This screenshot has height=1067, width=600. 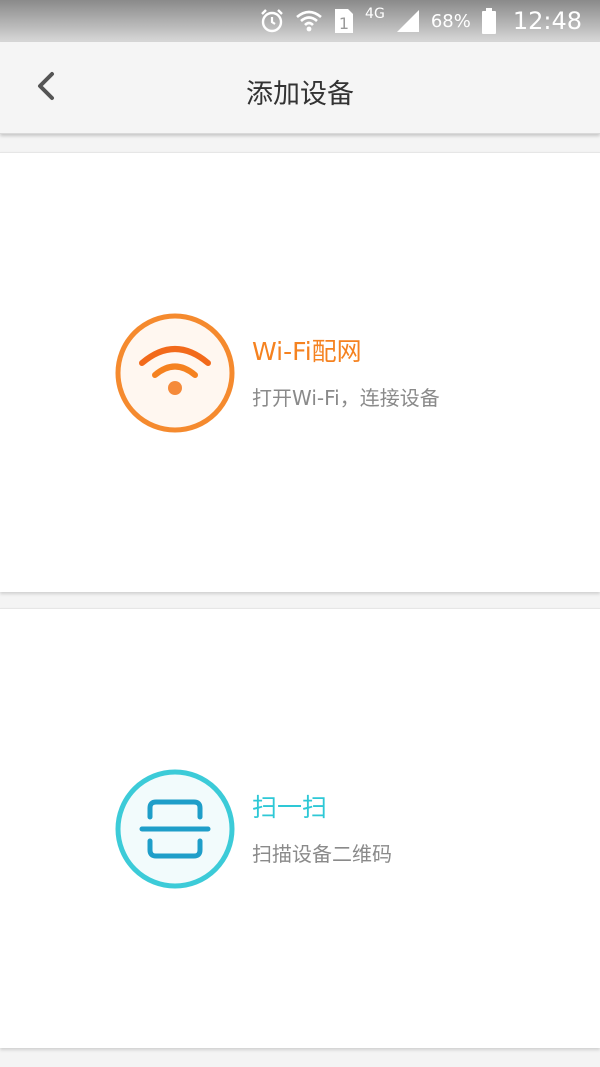 I want to click on wifi-option-subtitle: 打开Wi-Fi，连接设备, so click(x=346, y=398).